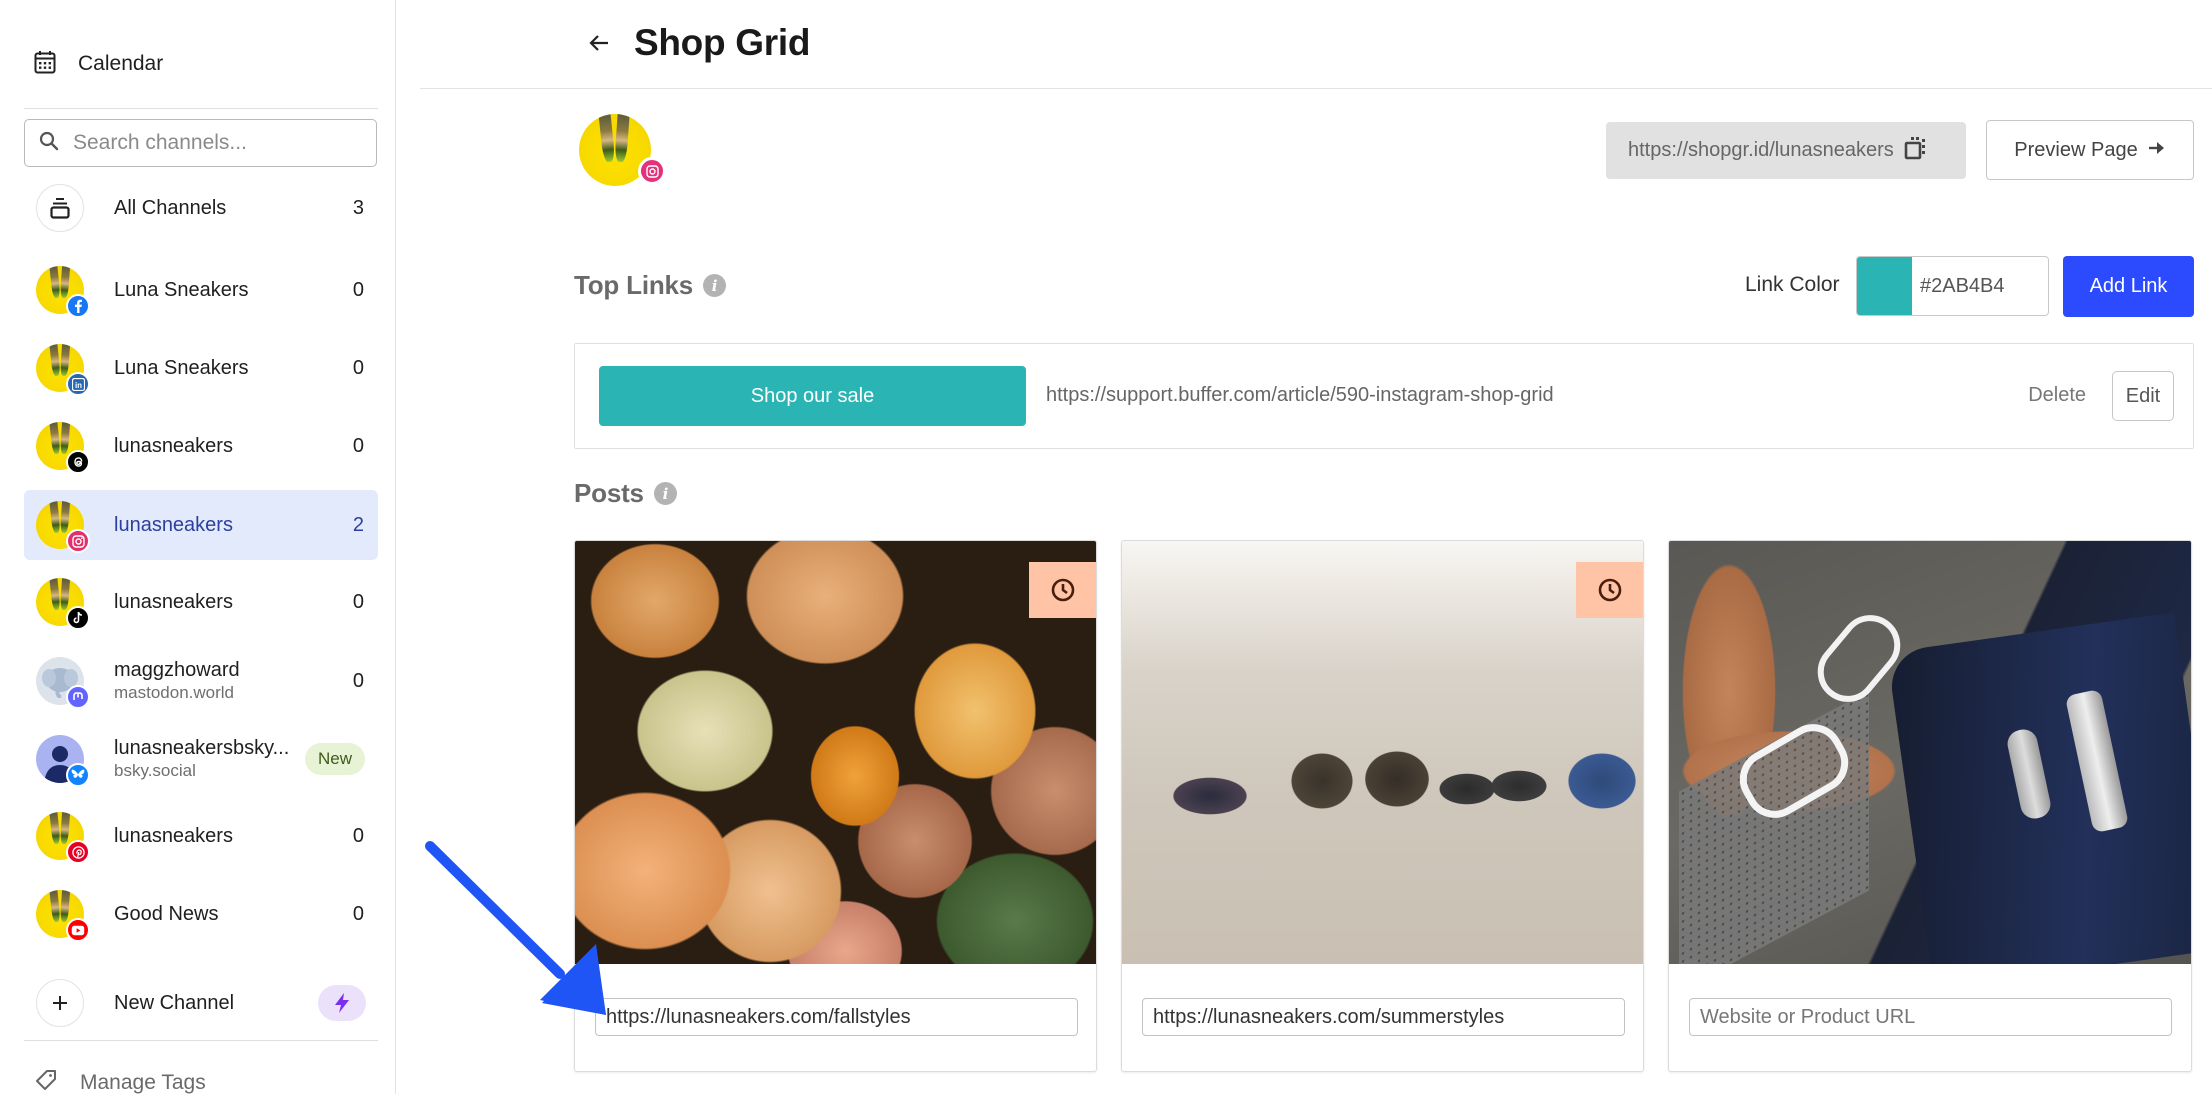  I want to click on channel-server: mastodon.world, so click(174, 692).